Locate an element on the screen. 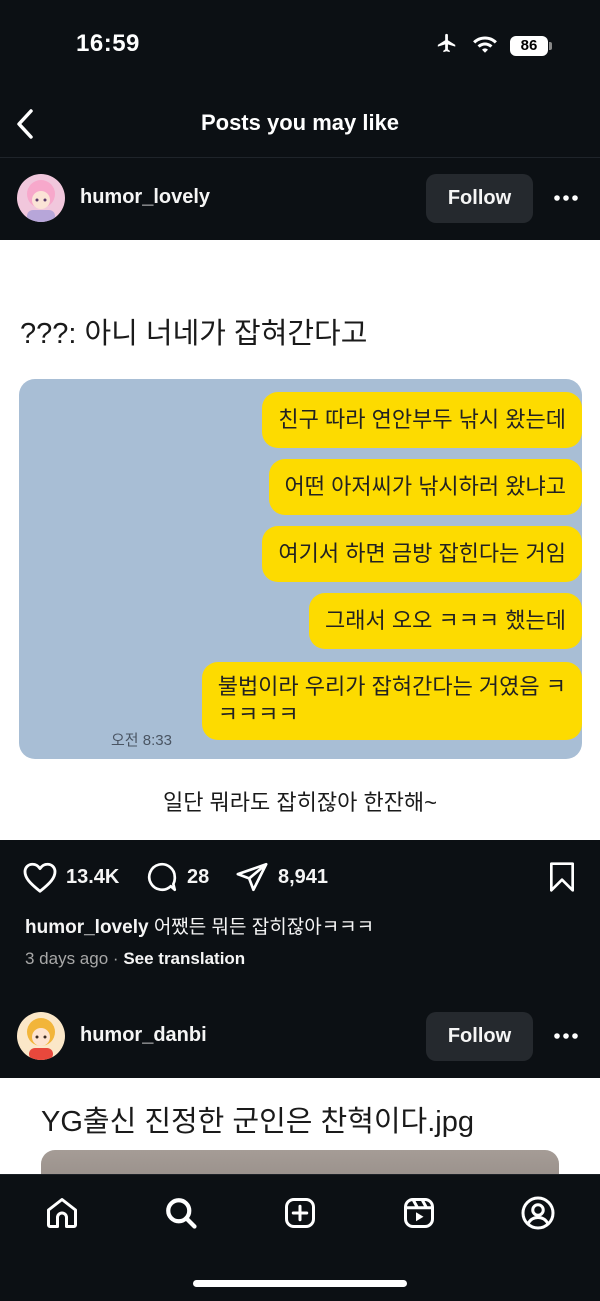 This screenshot has width=600, height=1301. create-icon is located at coordinates (300, 1213).